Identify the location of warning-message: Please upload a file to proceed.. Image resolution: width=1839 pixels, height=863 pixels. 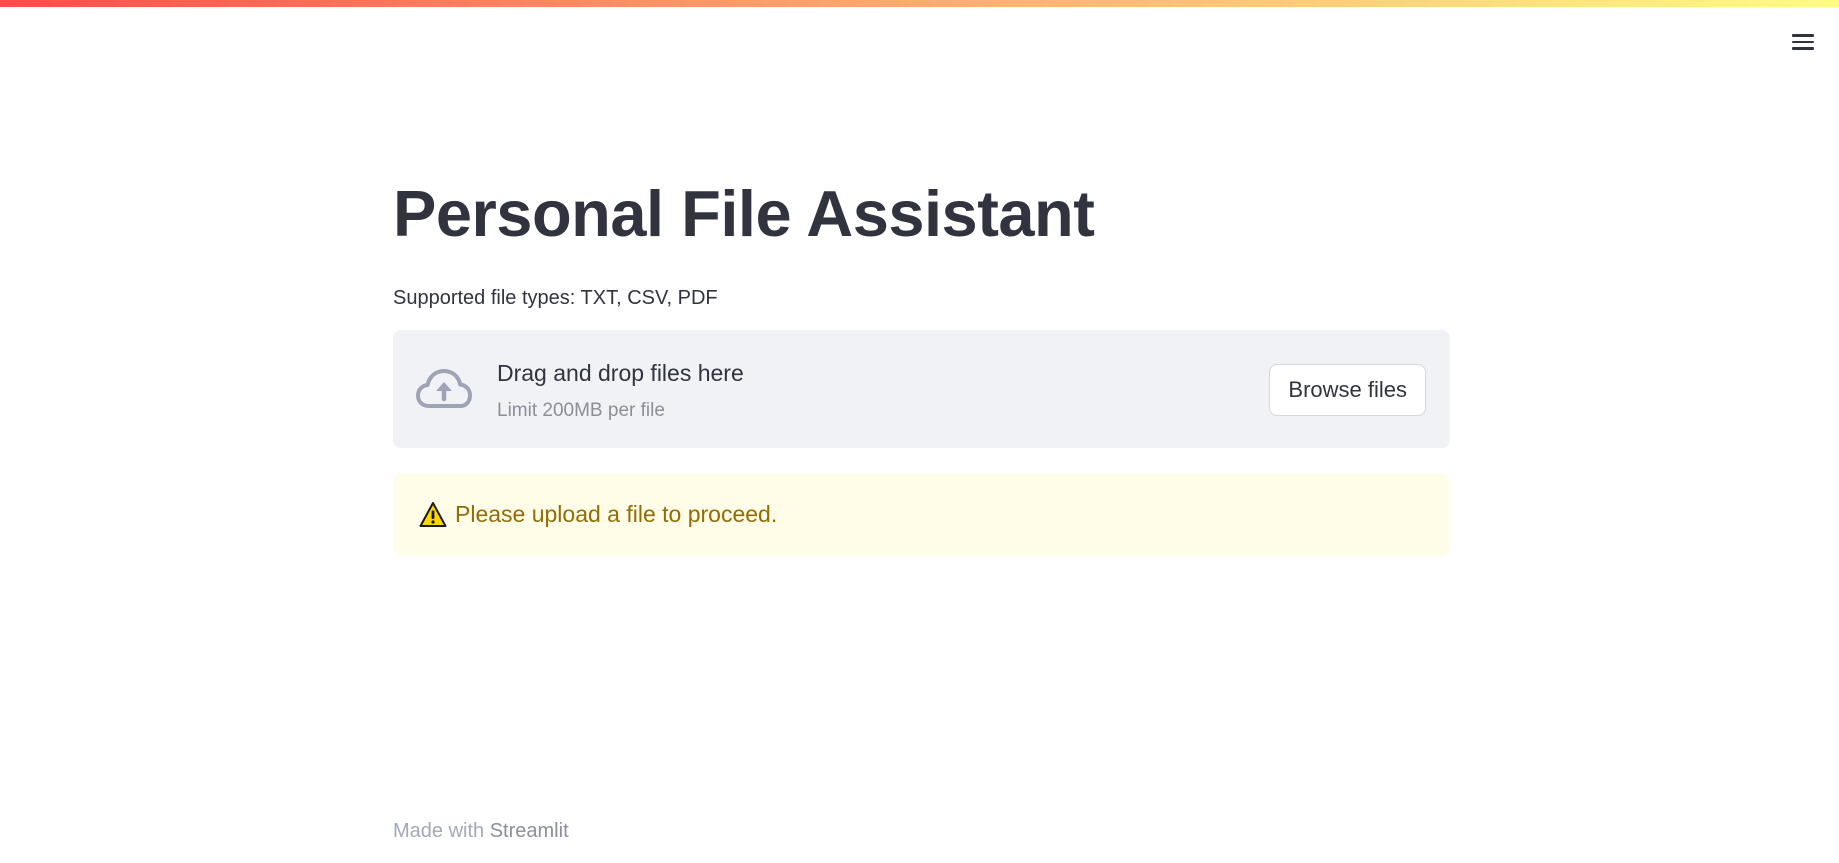
(616, 514).